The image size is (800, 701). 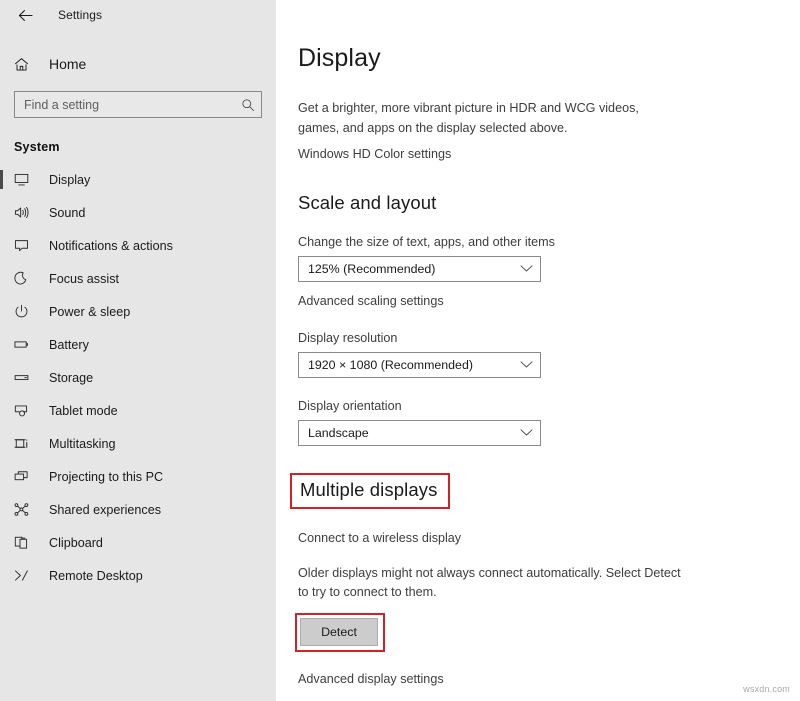 What do you see at coordinates (132, 104) in the screenshot?
I see `search-input` at bounding box center [132, 104].